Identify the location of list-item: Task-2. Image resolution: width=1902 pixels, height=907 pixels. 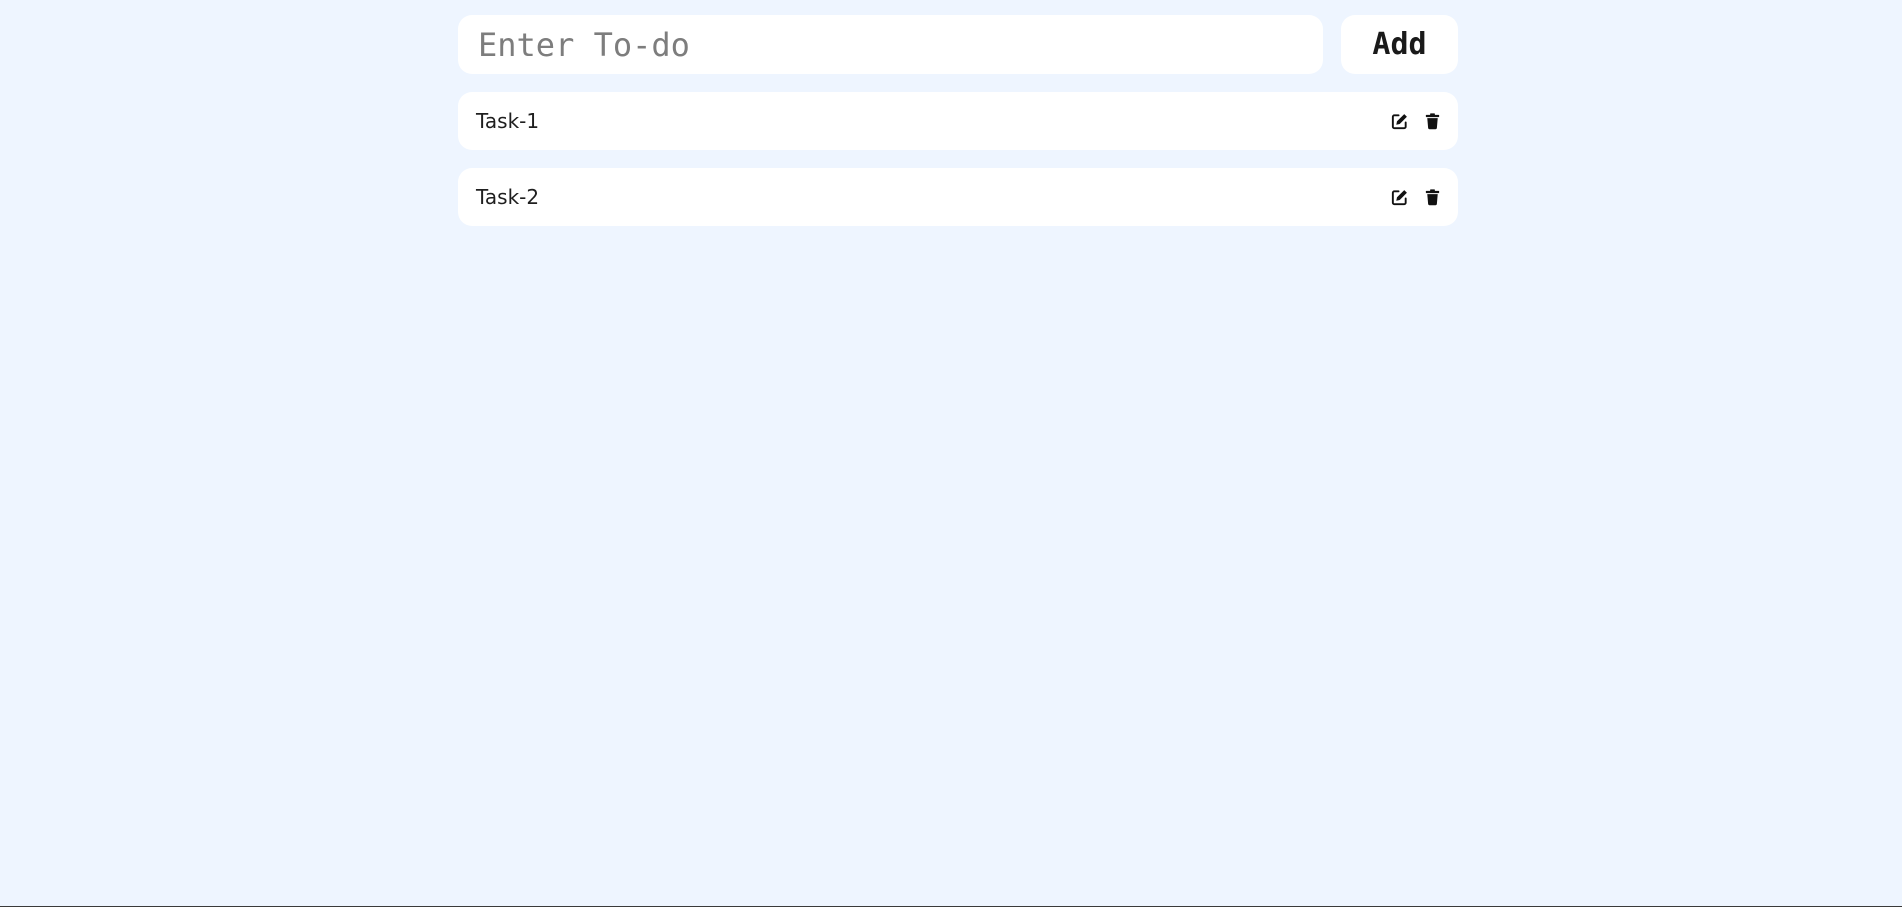
(958, 197).